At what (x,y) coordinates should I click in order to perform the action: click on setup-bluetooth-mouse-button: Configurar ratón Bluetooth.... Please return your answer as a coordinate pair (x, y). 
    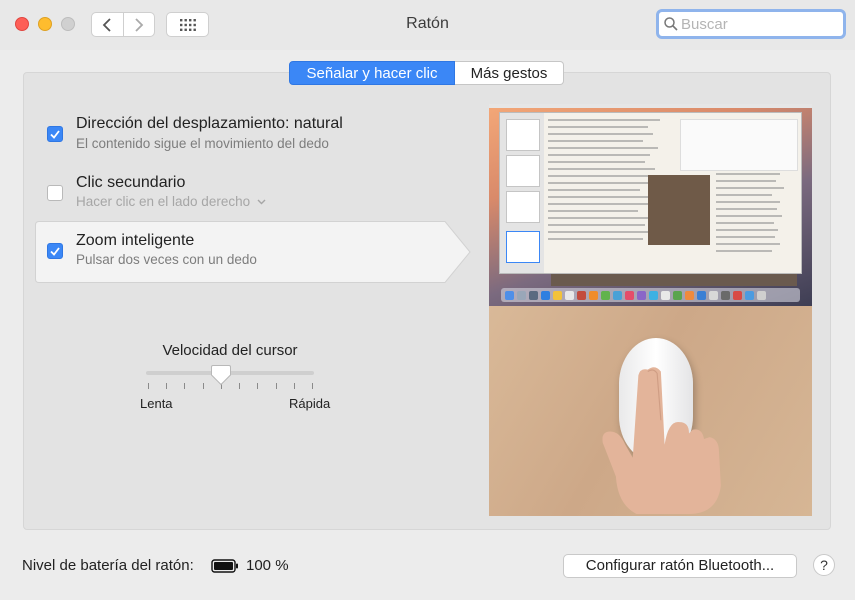
    Looking at the image, I should click on (680, 566).